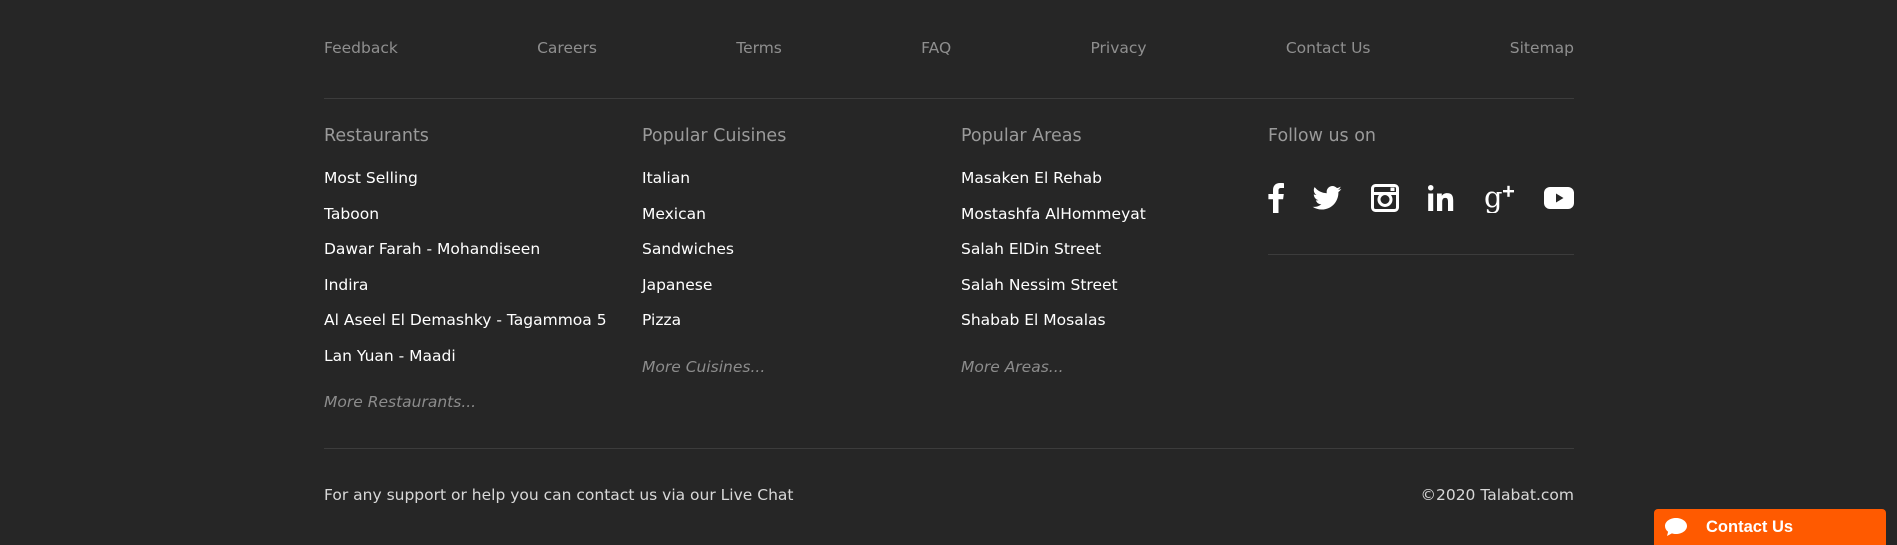 The height and width of the screenshot is (545, 1897). I want to click on cuisine-link: Pizza, so click(688, 327).